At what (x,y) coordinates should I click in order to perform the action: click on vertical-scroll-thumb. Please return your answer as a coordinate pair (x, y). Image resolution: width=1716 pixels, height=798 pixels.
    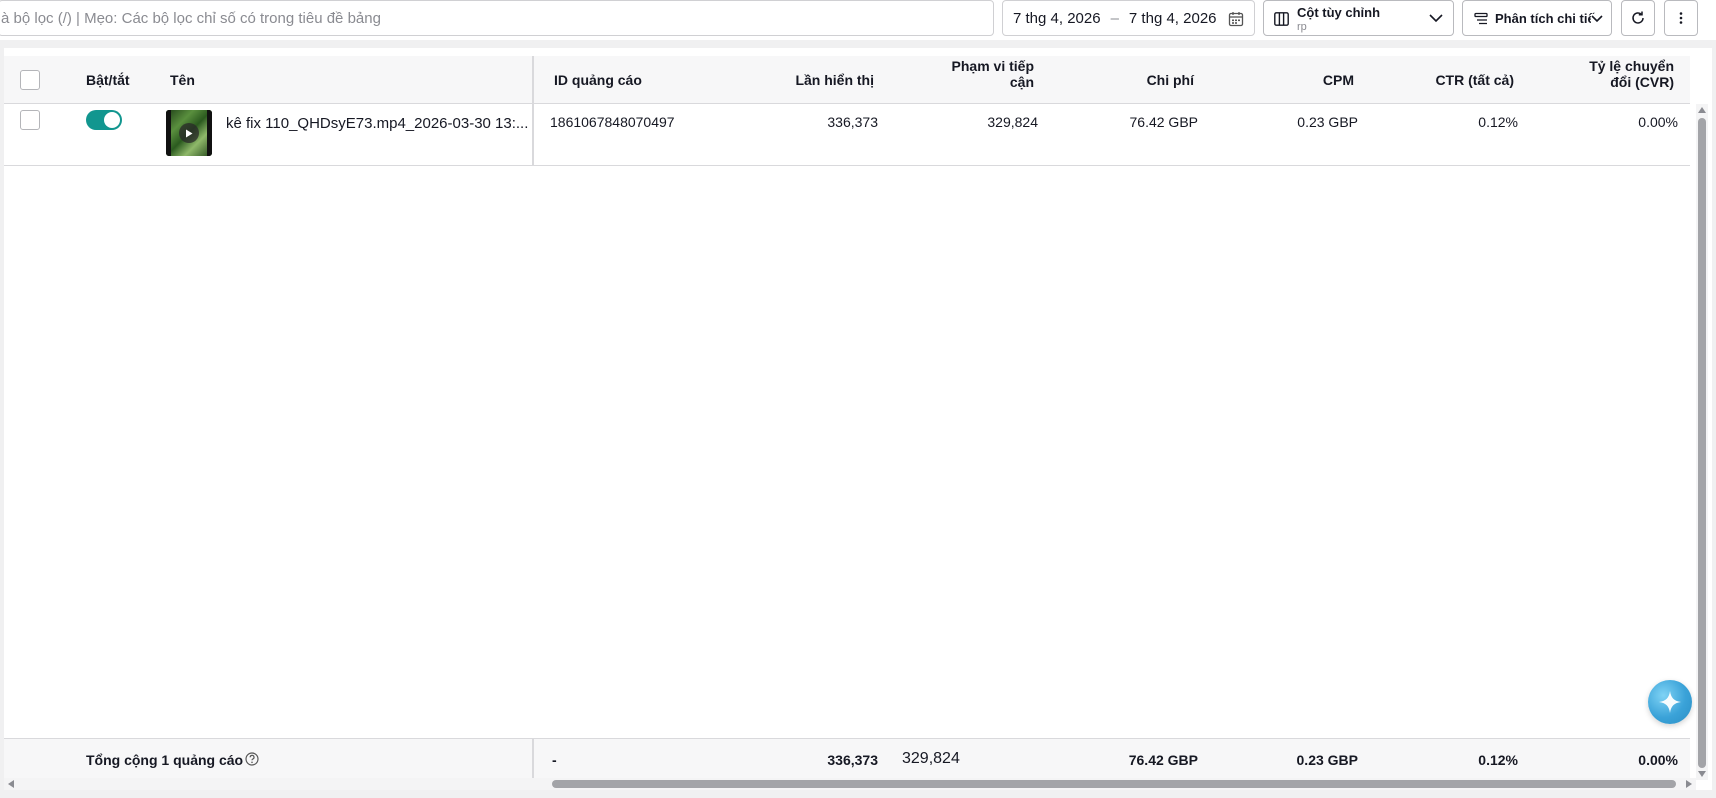
    Looking at the image, I should click on (1702, 443).